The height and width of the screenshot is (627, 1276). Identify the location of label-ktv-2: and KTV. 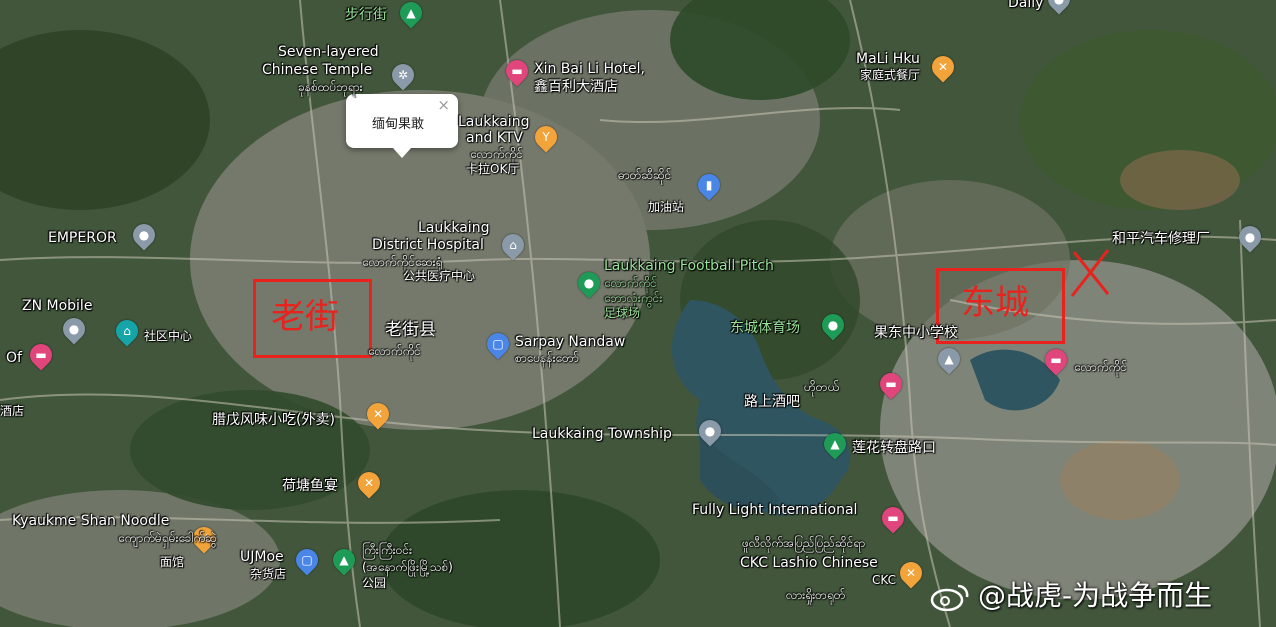
(495, 138).